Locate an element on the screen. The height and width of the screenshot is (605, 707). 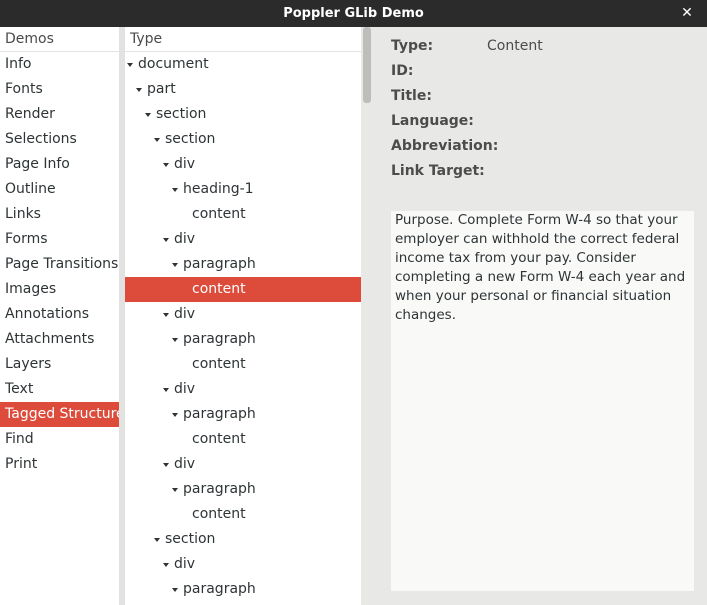
tree-scrollbar is located at coordinates (367, 316).